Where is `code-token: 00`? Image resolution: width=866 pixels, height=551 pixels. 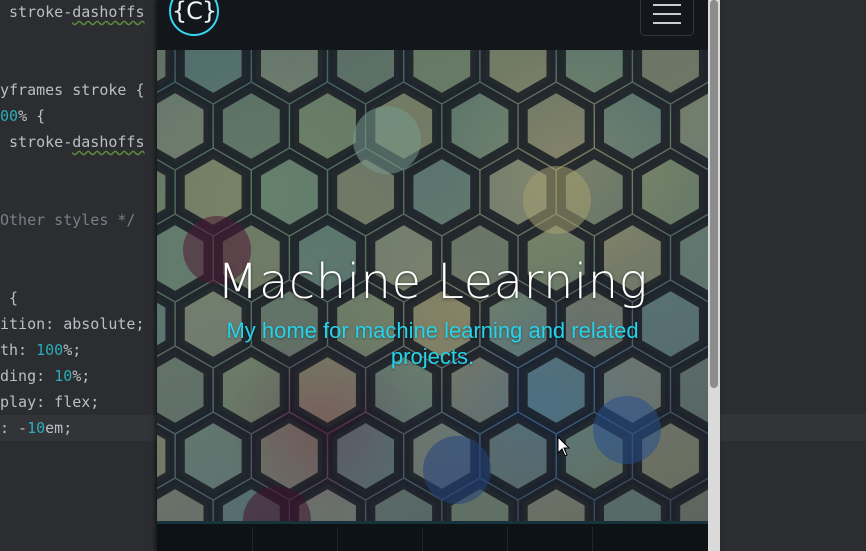
code-token: 00 is located at coordinates (9, 116).